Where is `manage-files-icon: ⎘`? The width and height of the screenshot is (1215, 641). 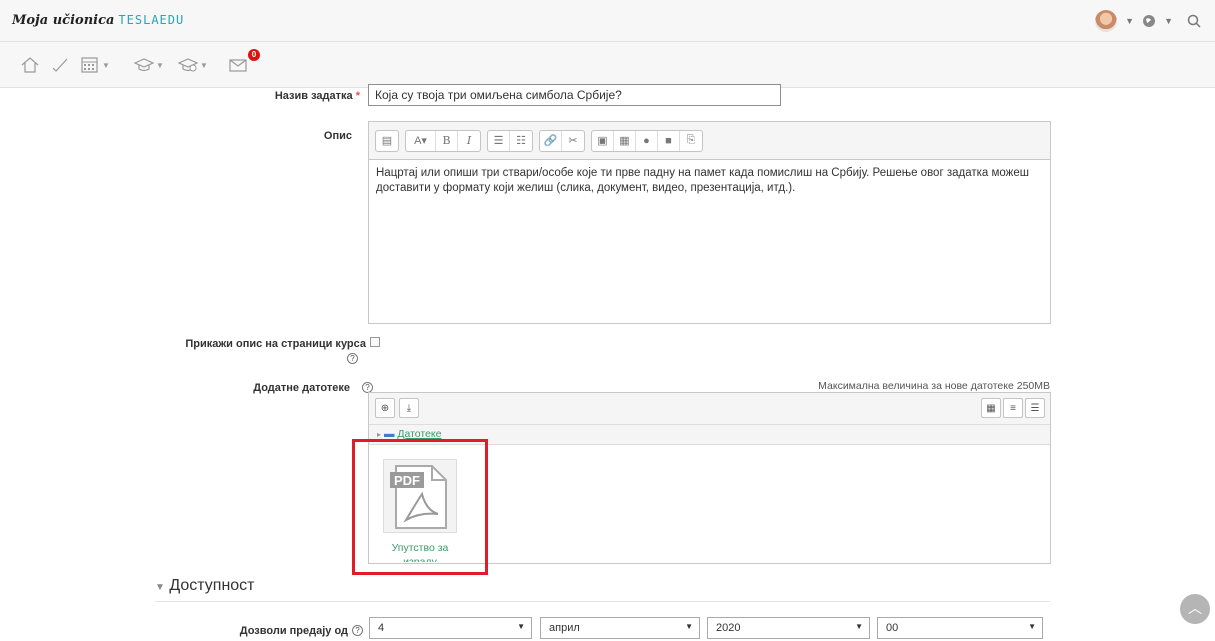
manage-files-icon: ⎘ is located at coordinates (691, 141).